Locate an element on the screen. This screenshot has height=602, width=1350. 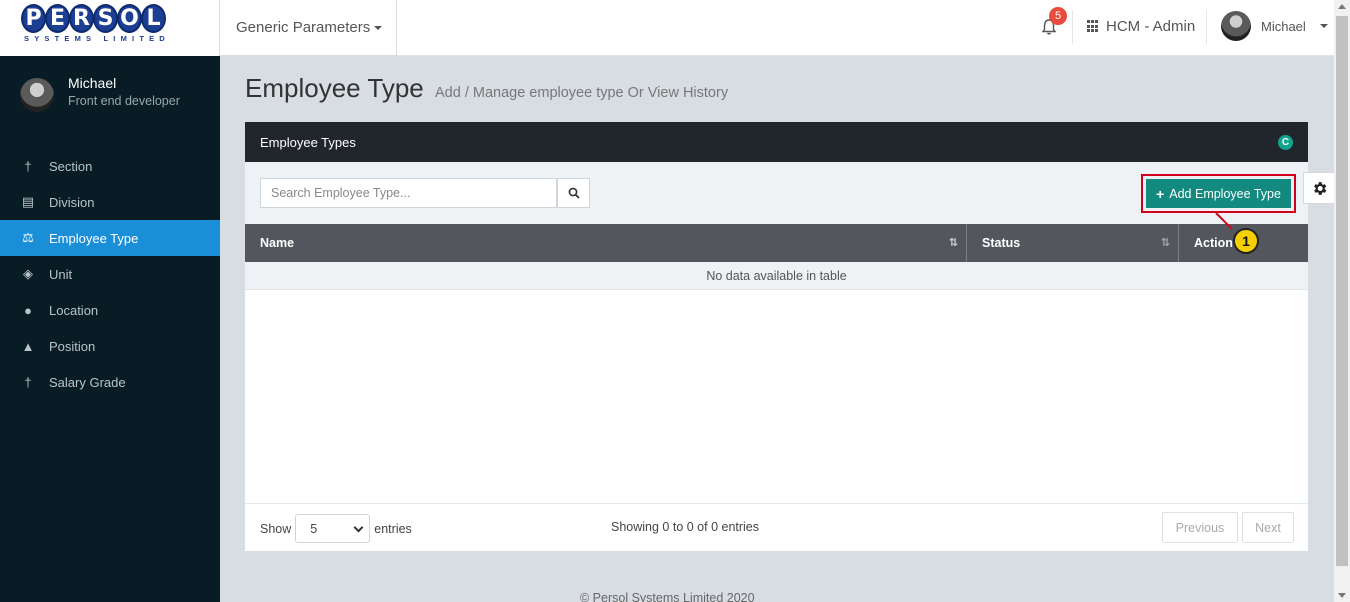
page-scrollbar is located at coordinates (1342, 301).